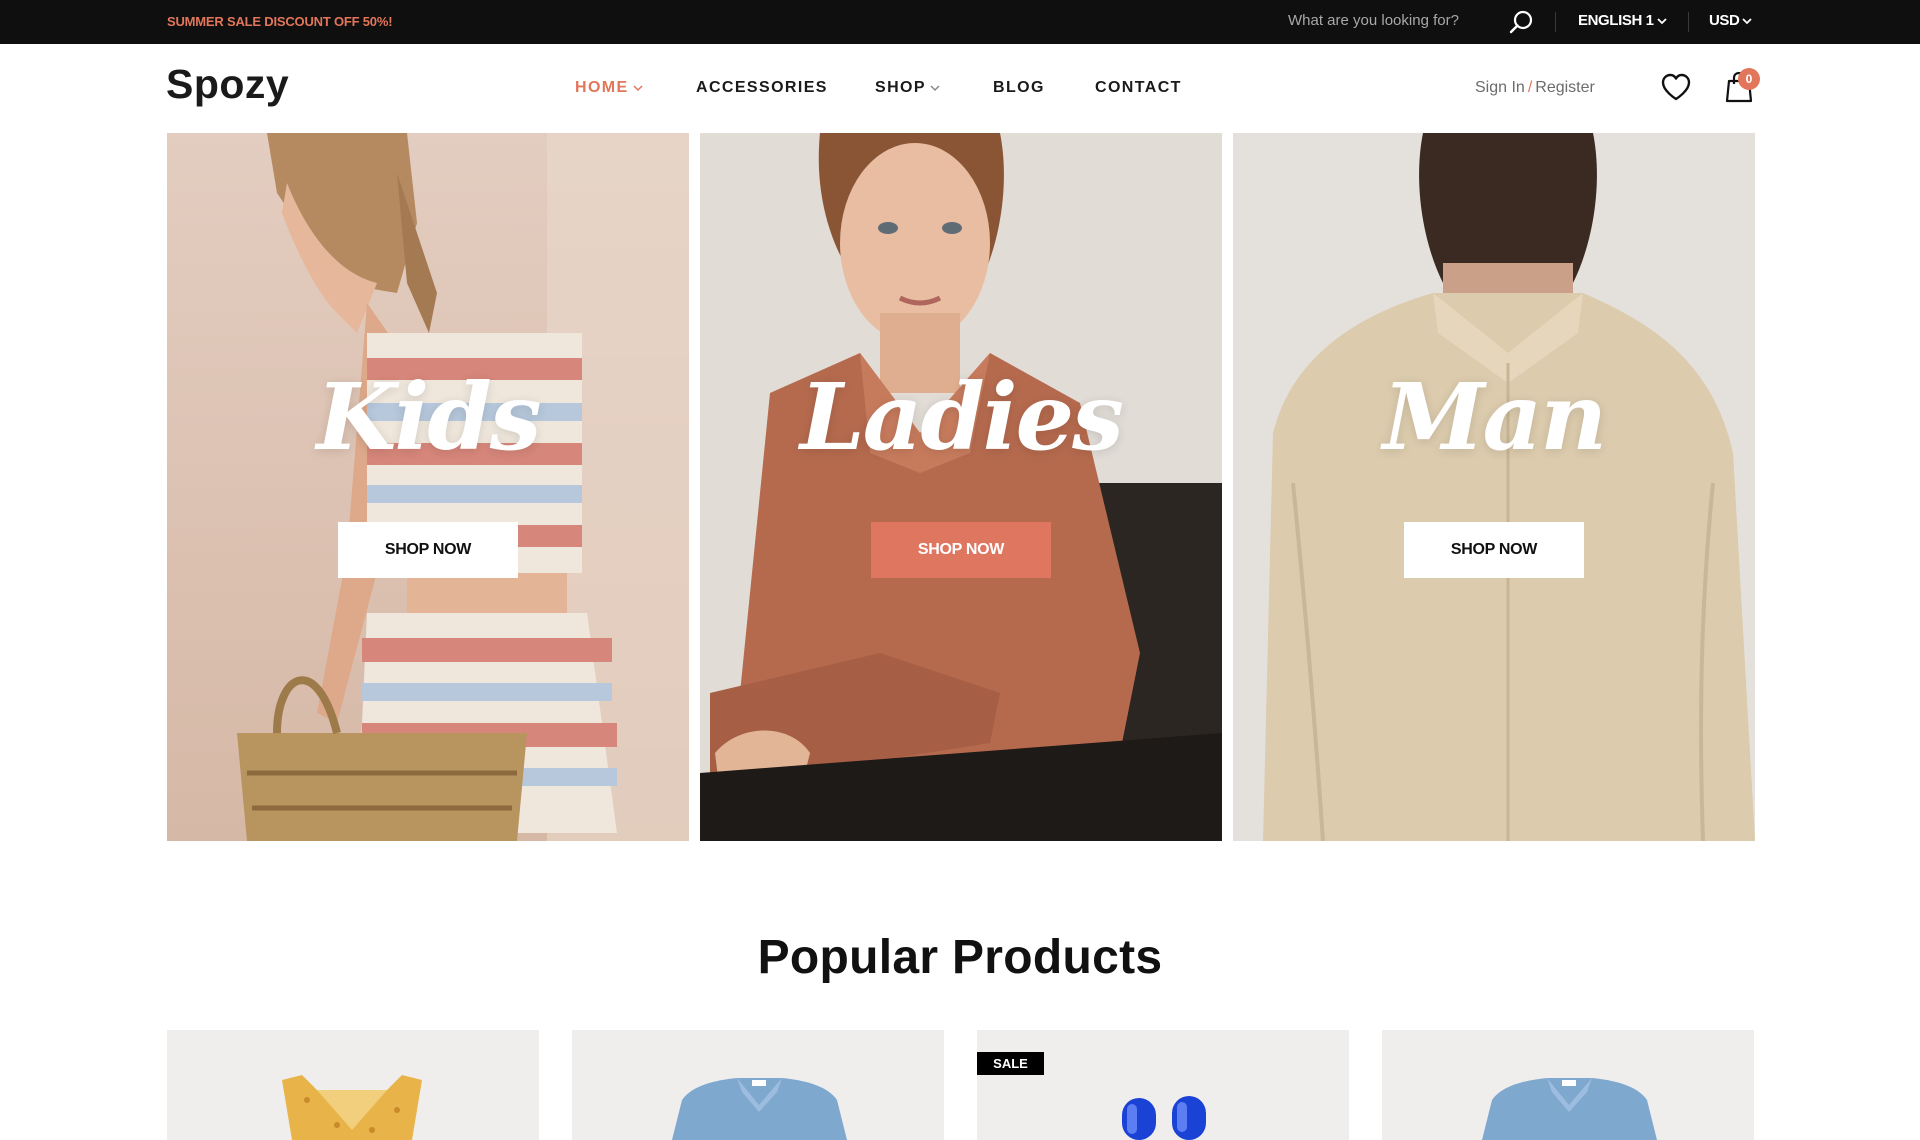 This screenshot has width=1920, height=1140. Describe the element at coordinates (1749, 79) in the screenshot. I see `cart-count-badge: 0` at that location.